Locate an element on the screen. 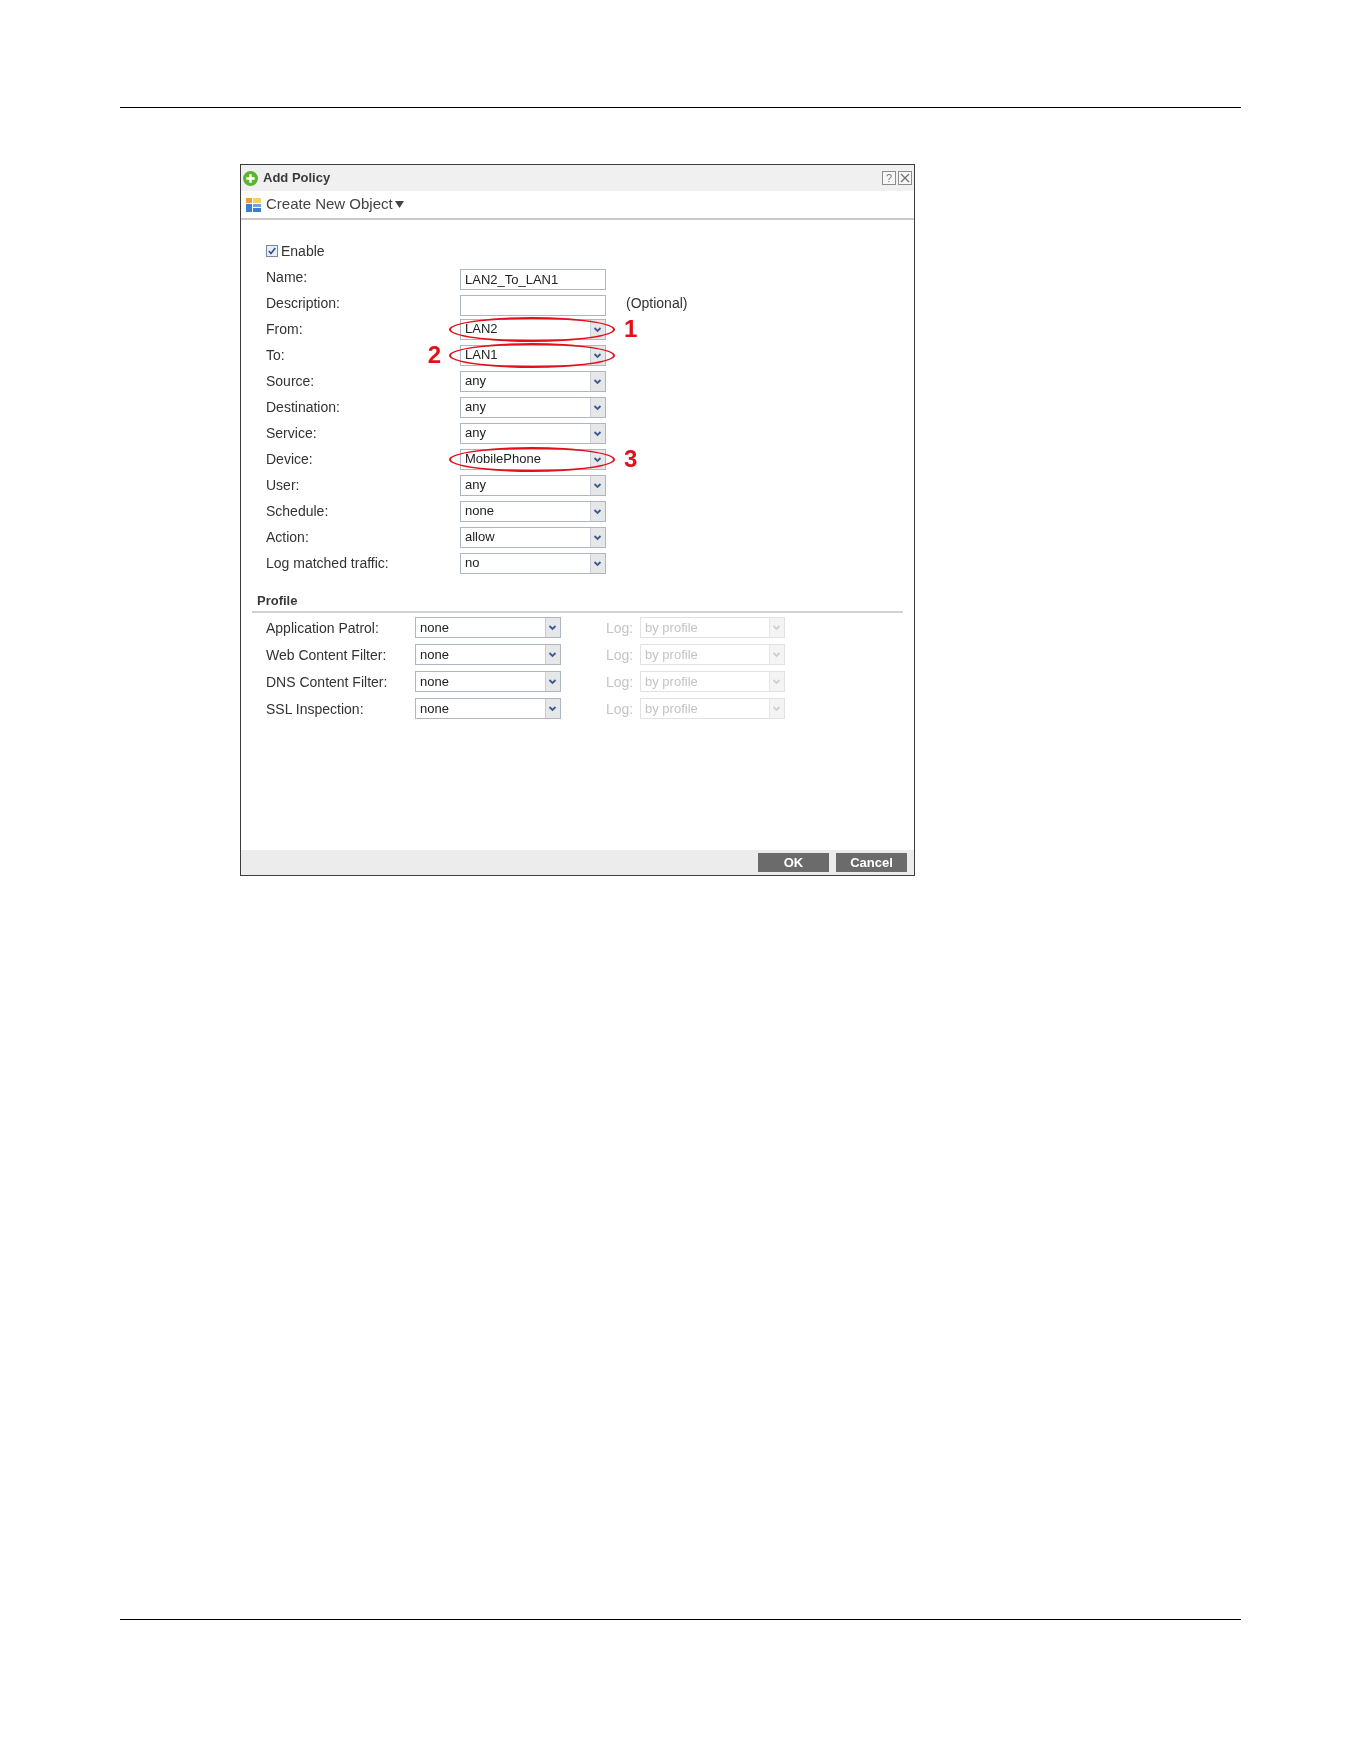 The height and width of the screenshot is (1761, 1361). section-heading: Profile is located at coordinates (277, 600).